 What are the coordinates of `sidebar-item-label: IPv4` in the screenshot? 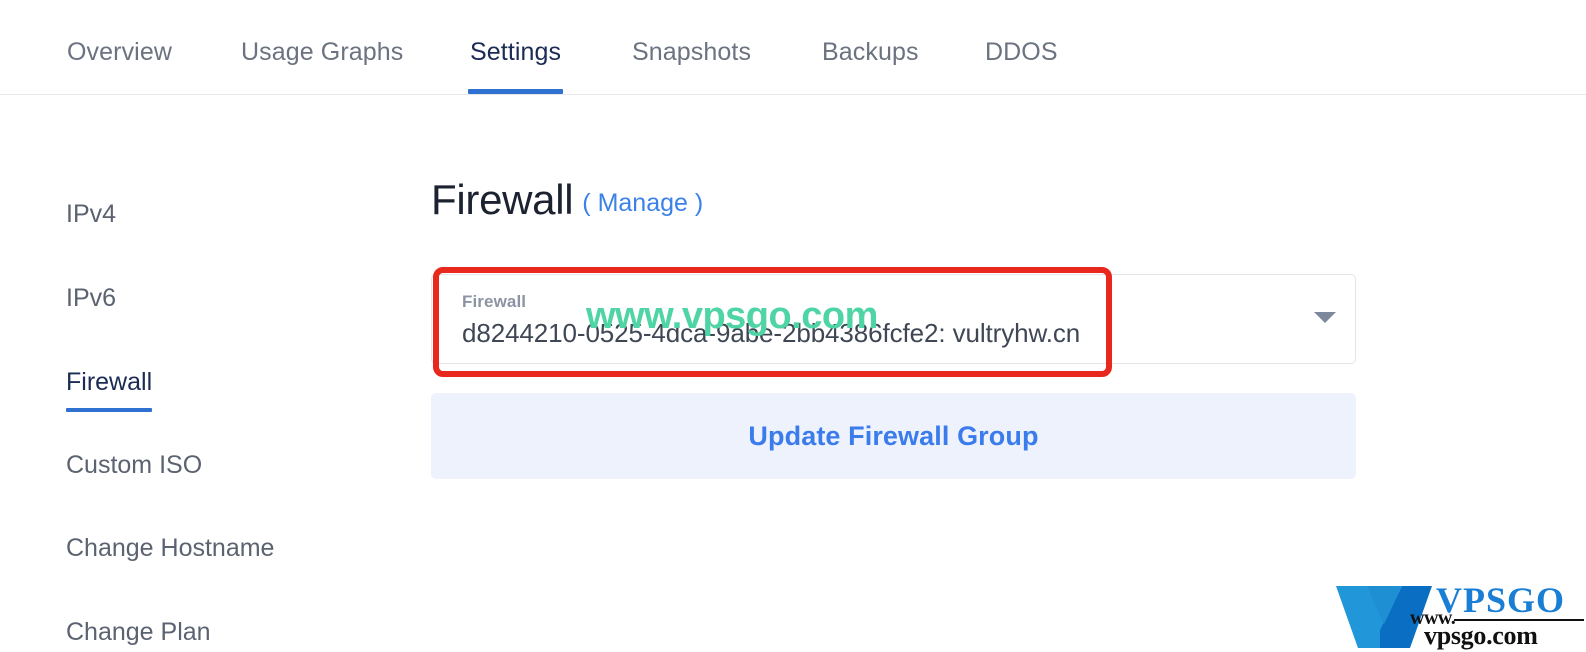 It's located at (91, 214).